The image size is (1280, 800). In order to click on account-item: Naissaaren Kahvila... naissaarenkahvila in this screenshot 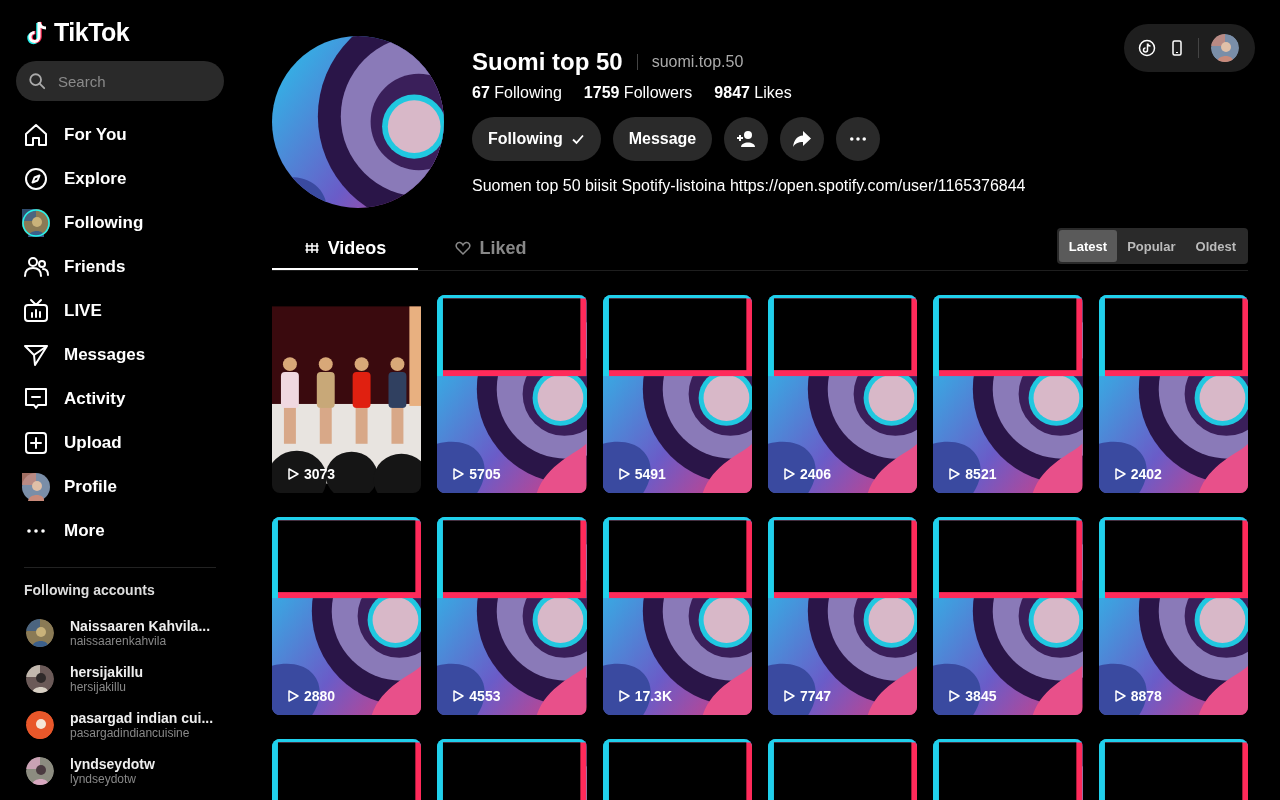, I will do `click(120, 633)`.